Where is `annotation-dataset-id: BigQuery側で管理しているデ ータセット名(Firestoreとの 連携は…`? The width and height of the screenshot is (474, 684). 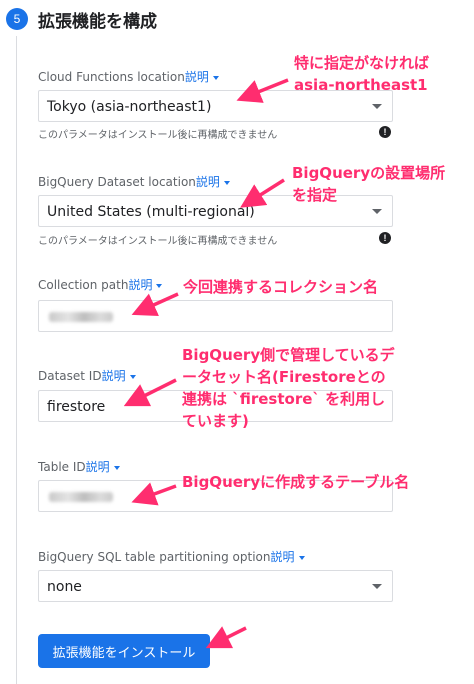
annotation-dataset-id: BigQuery側で管理しているデ ータセット名(Firestoreとの 連携は… is located at coordinates (288, 388).